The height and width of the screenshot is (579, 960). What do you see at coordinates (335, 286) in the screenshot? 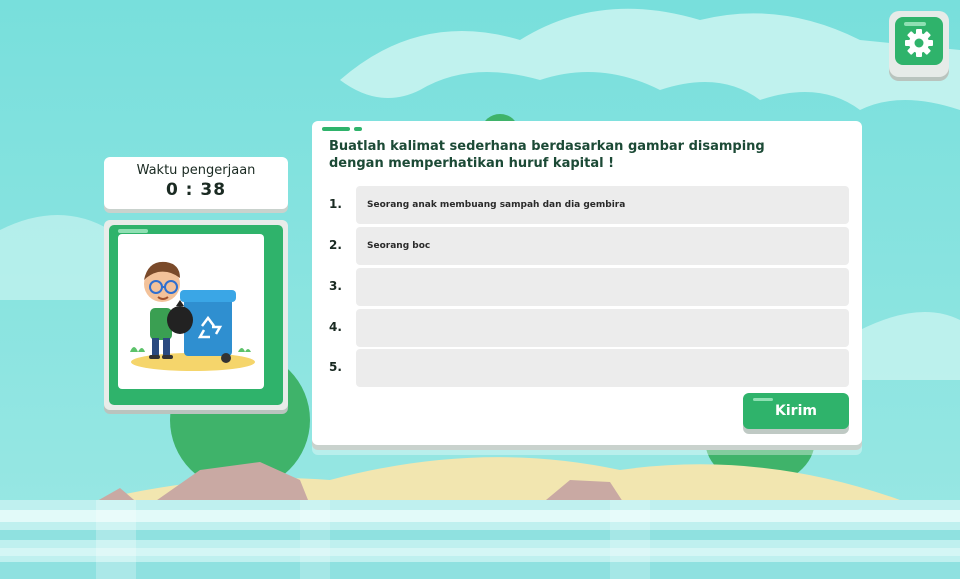
I see `answer-number: 3.` at bounding box center [335, 286].